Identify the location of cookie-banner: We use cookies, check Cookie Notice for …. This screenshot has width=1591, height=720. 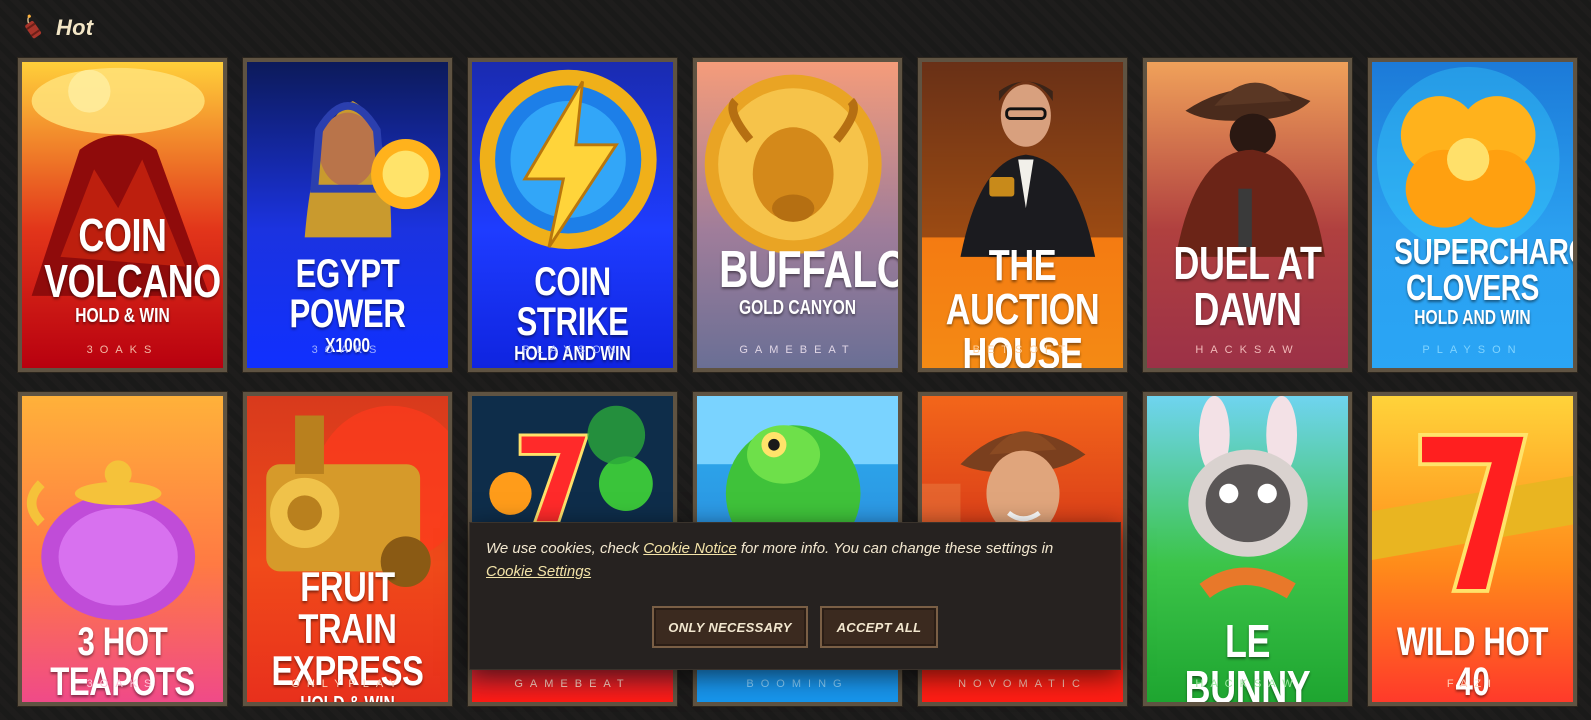
(795, 596).